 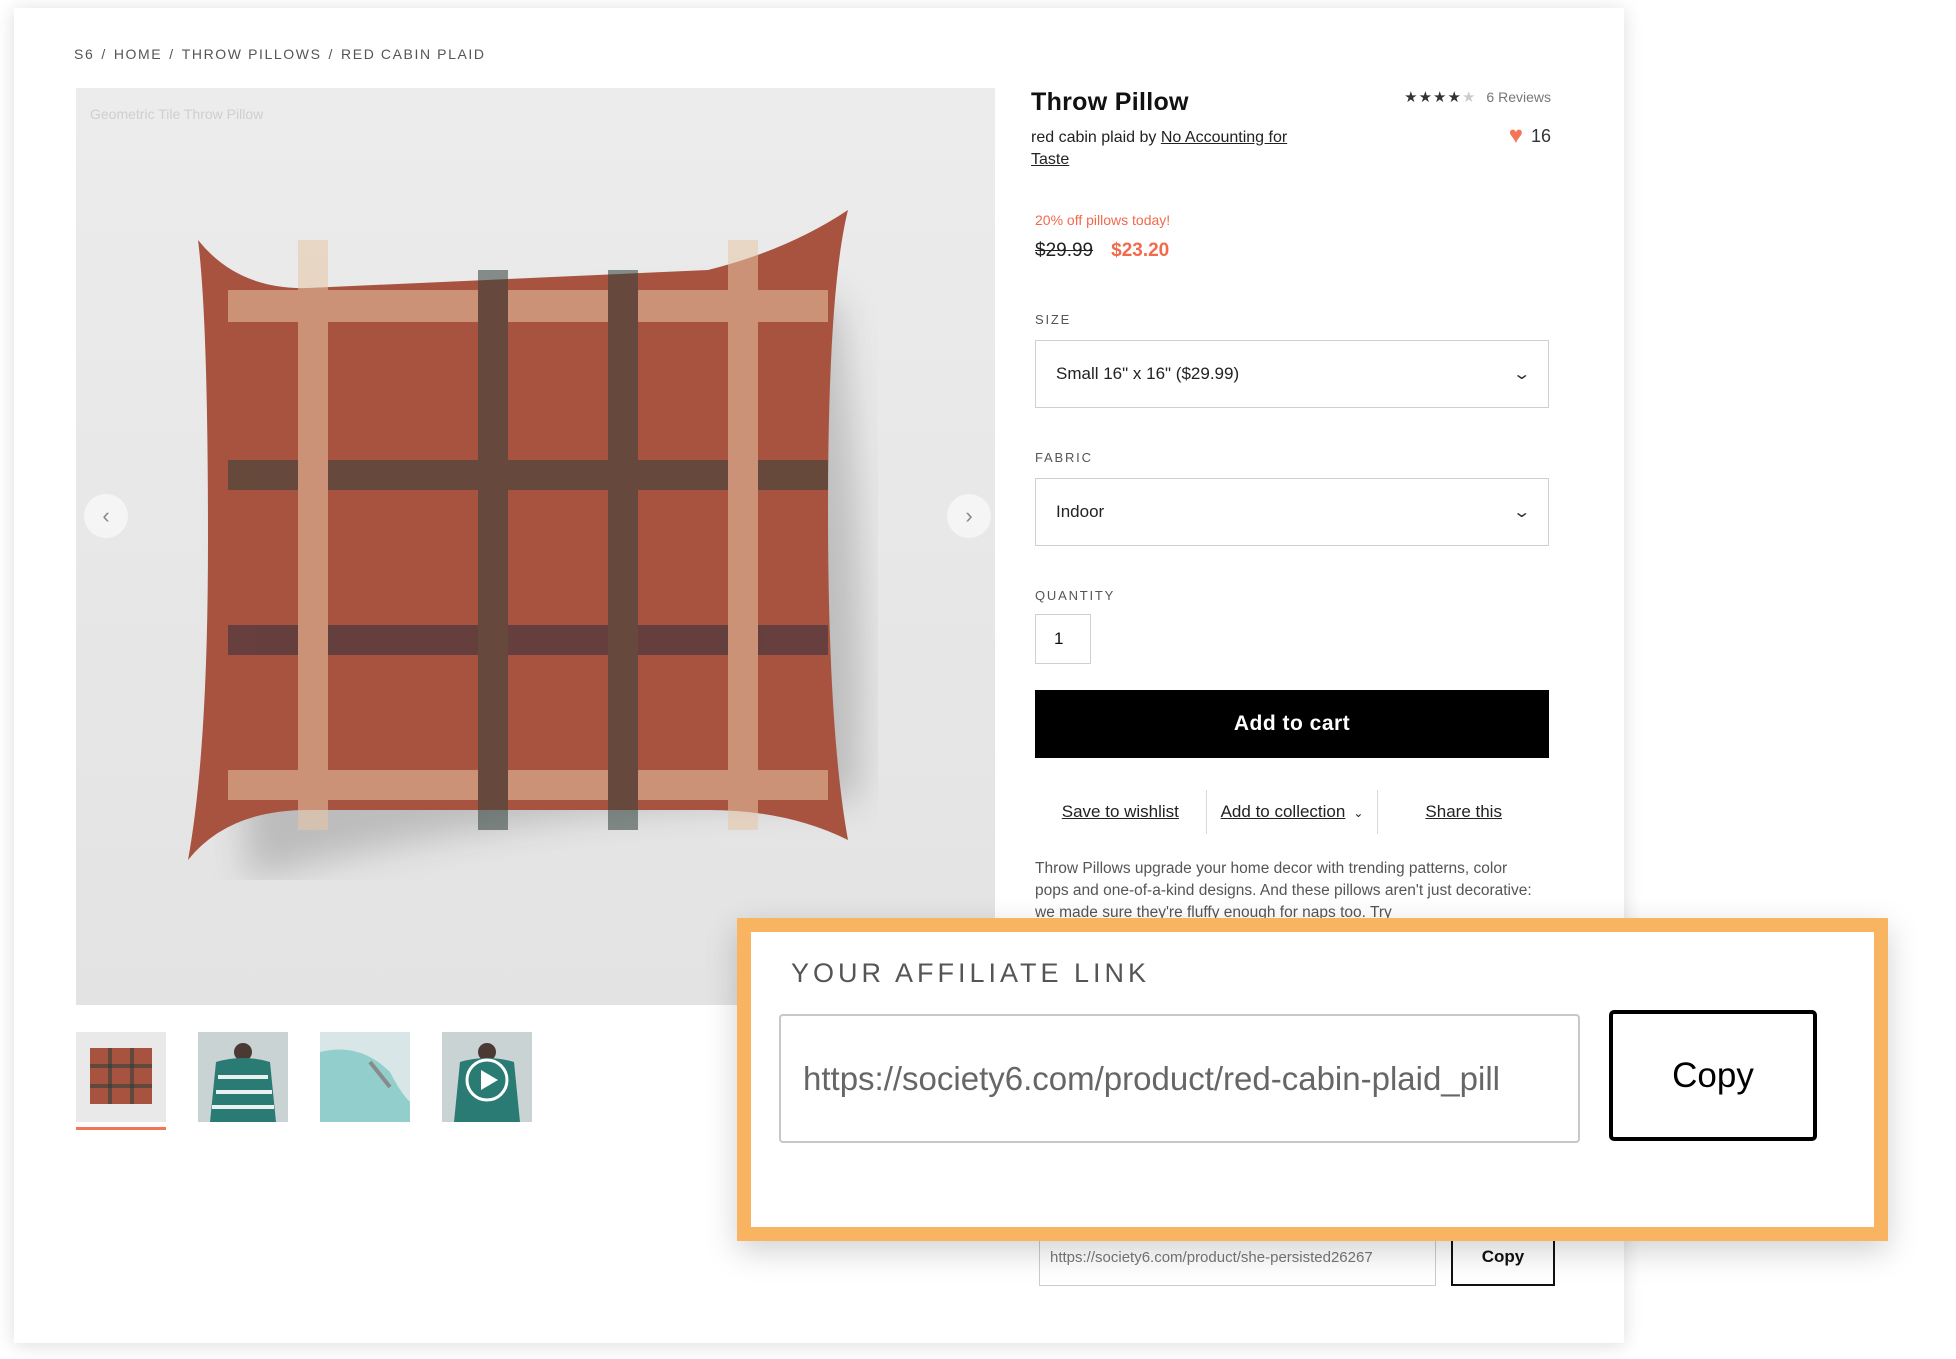 What do you see at coordinates (84, 54) in the screenshot?
I see `breadcrumb-item: S6` at bounding box center [84, 54].